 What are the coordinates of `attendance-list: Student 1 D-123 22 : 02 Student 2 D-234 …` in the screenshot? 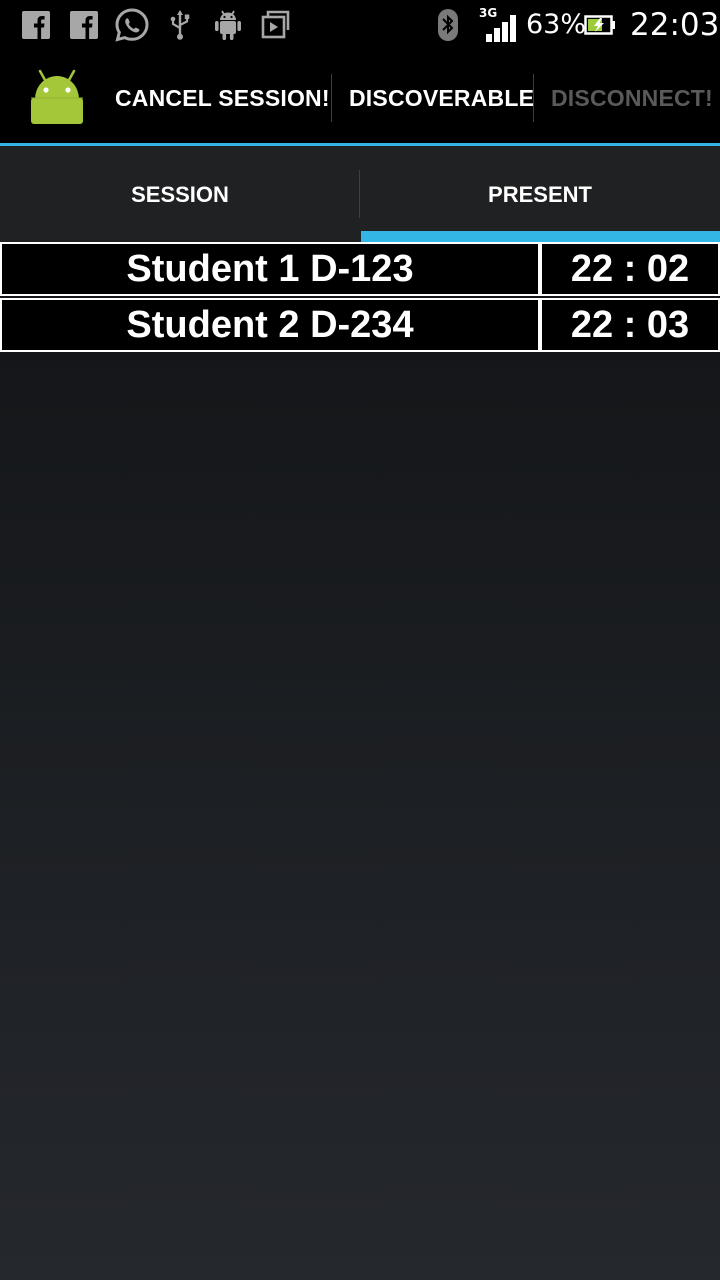 It's located at (360, 298).